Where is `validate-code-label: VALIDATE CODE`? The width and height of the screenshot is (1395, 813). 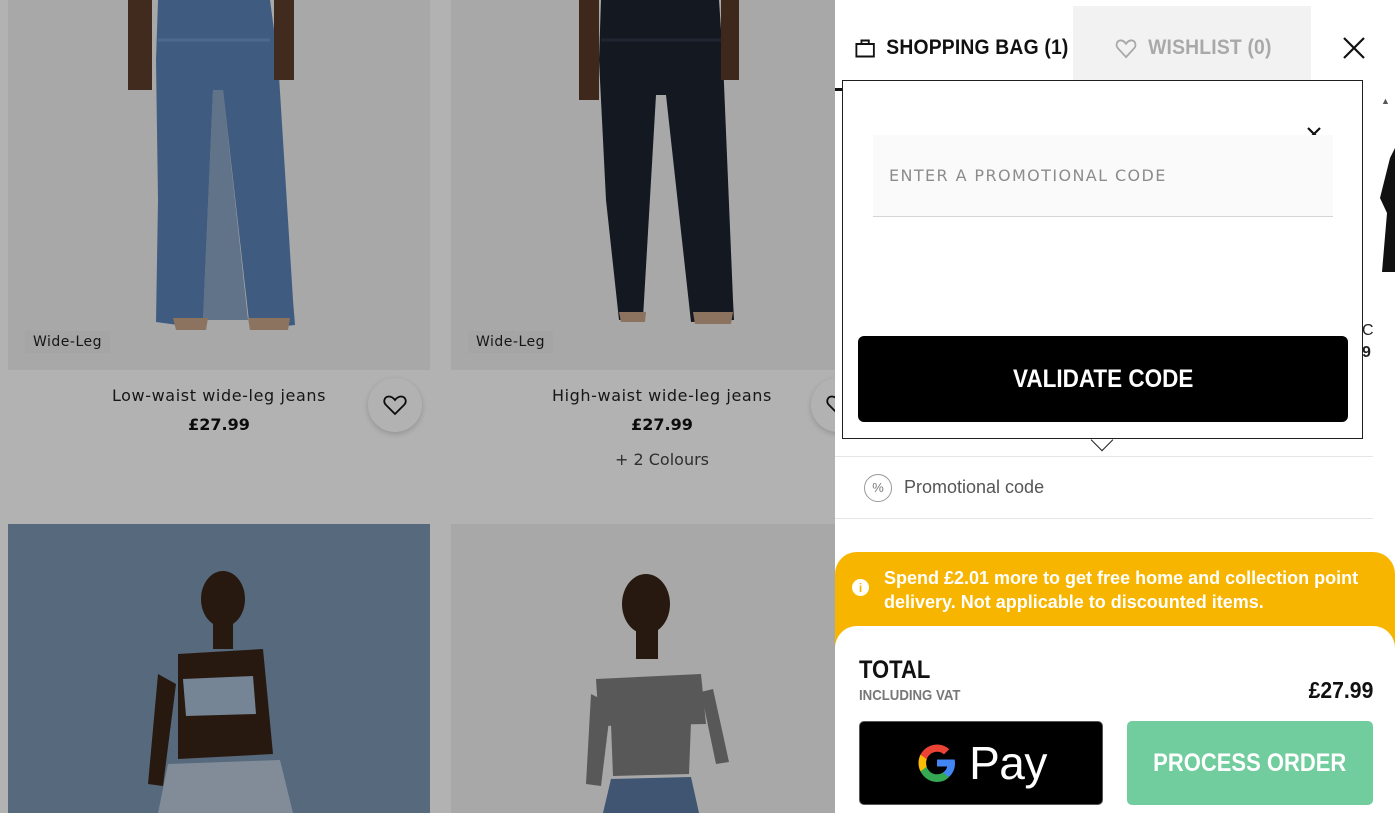 validate-code-label: VALIDATE CODE is located at coordinates (1103, 378).